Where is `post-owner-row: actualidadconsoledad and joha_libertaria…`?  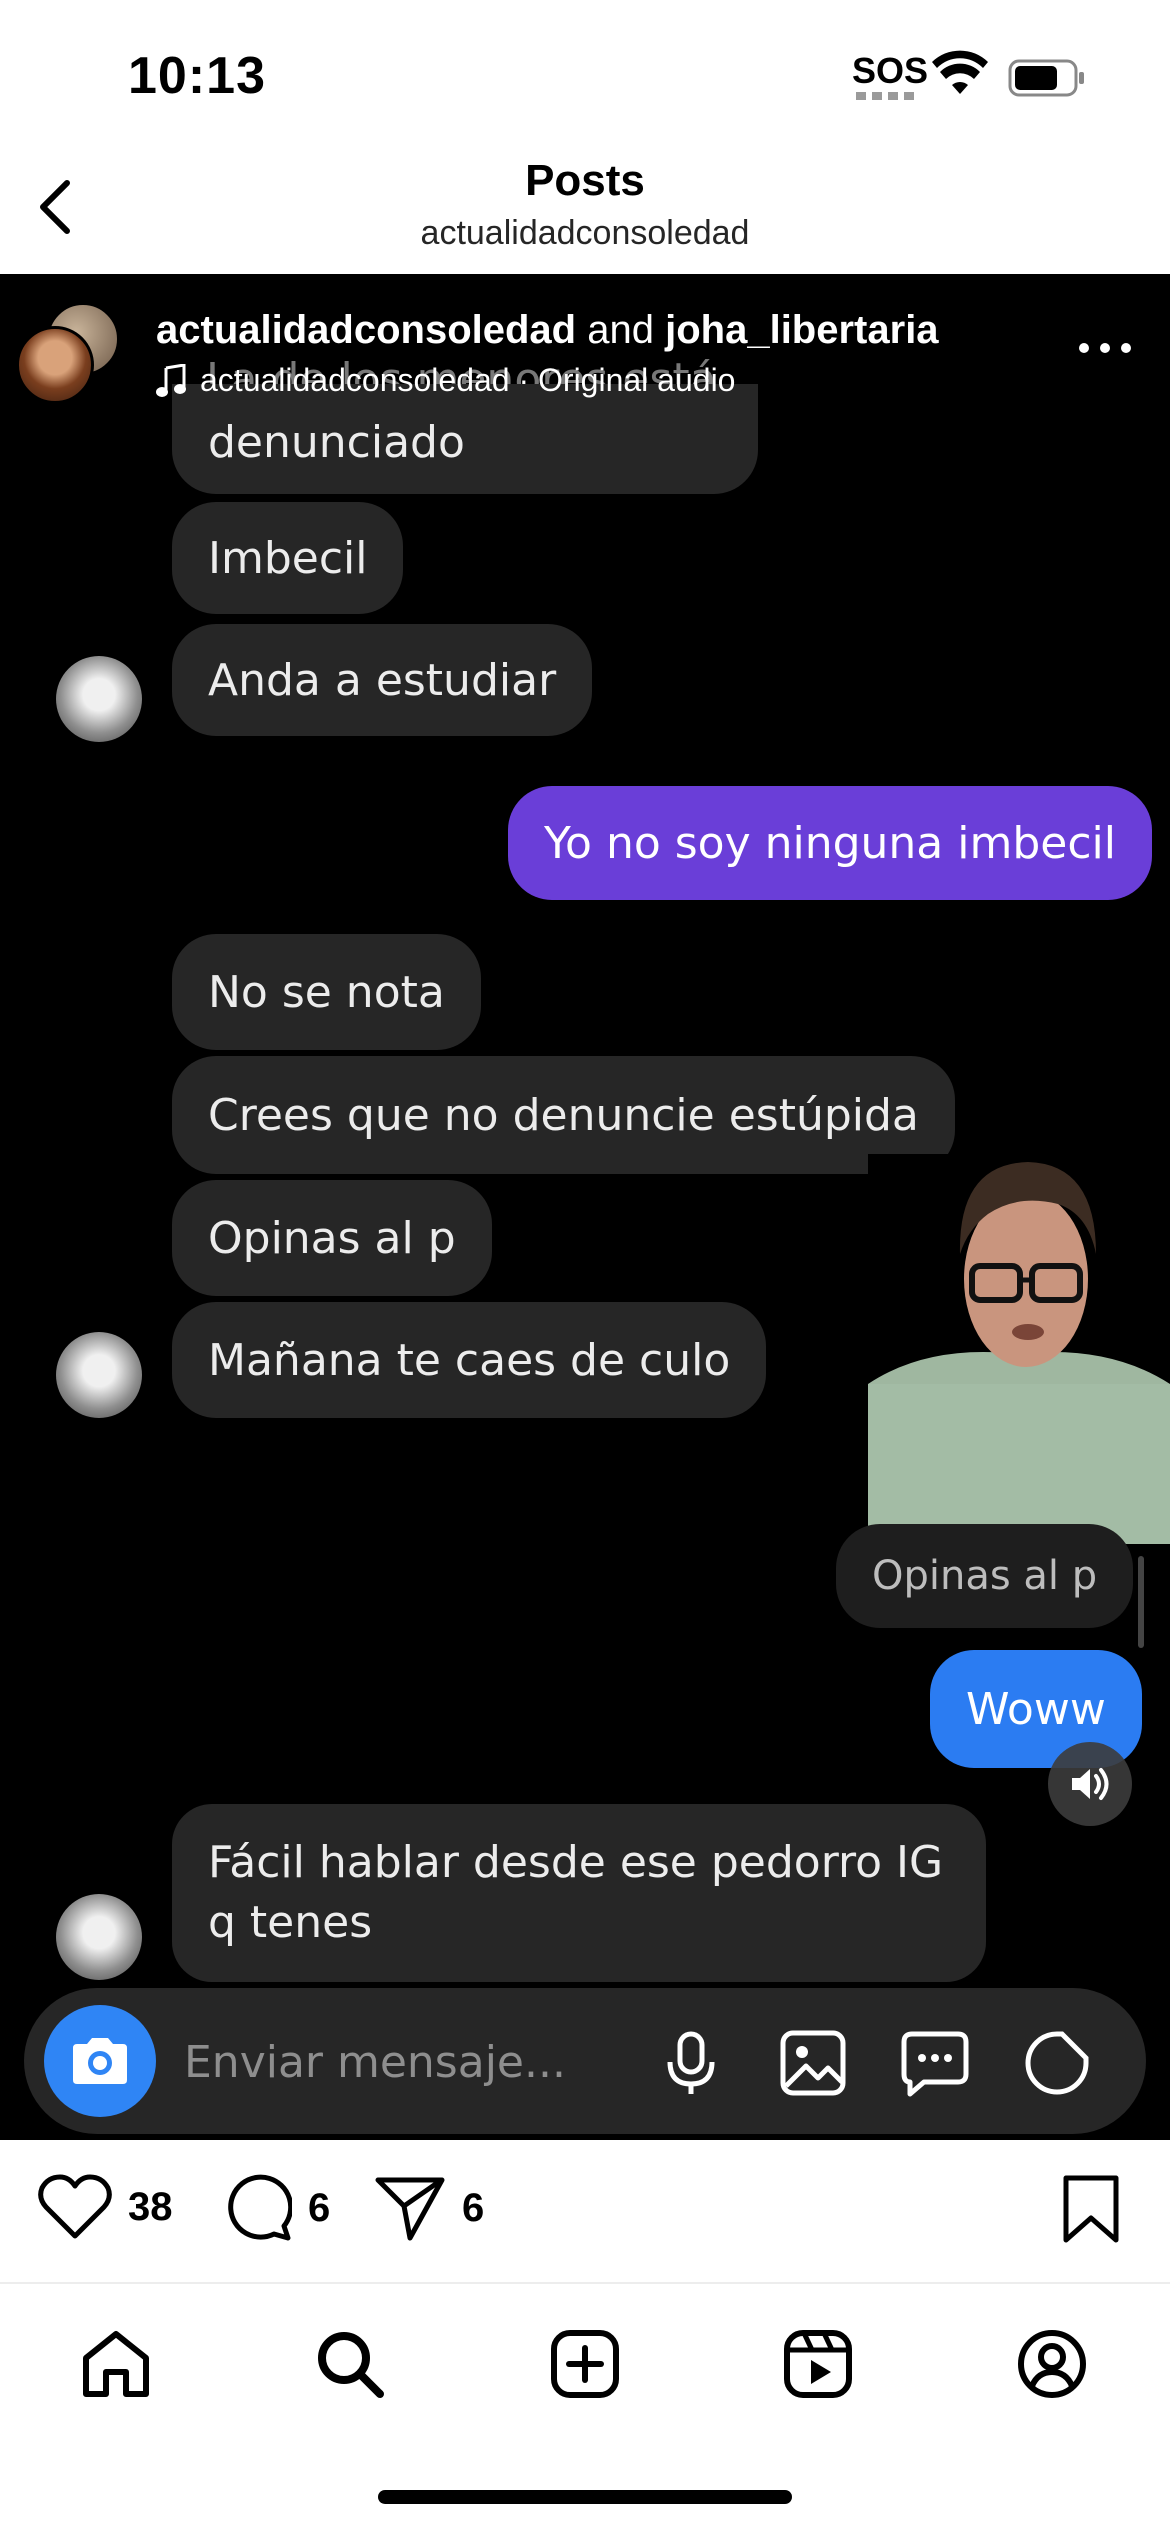
post-owner-row: actualidadconsoledad and joha_libertaria… is located at coordinates (585, 344).